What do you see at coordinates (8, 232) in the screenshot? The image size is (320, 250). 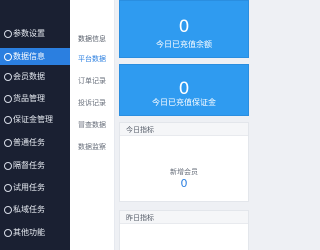 I see `other-icon` at bounding box center [8, 232].